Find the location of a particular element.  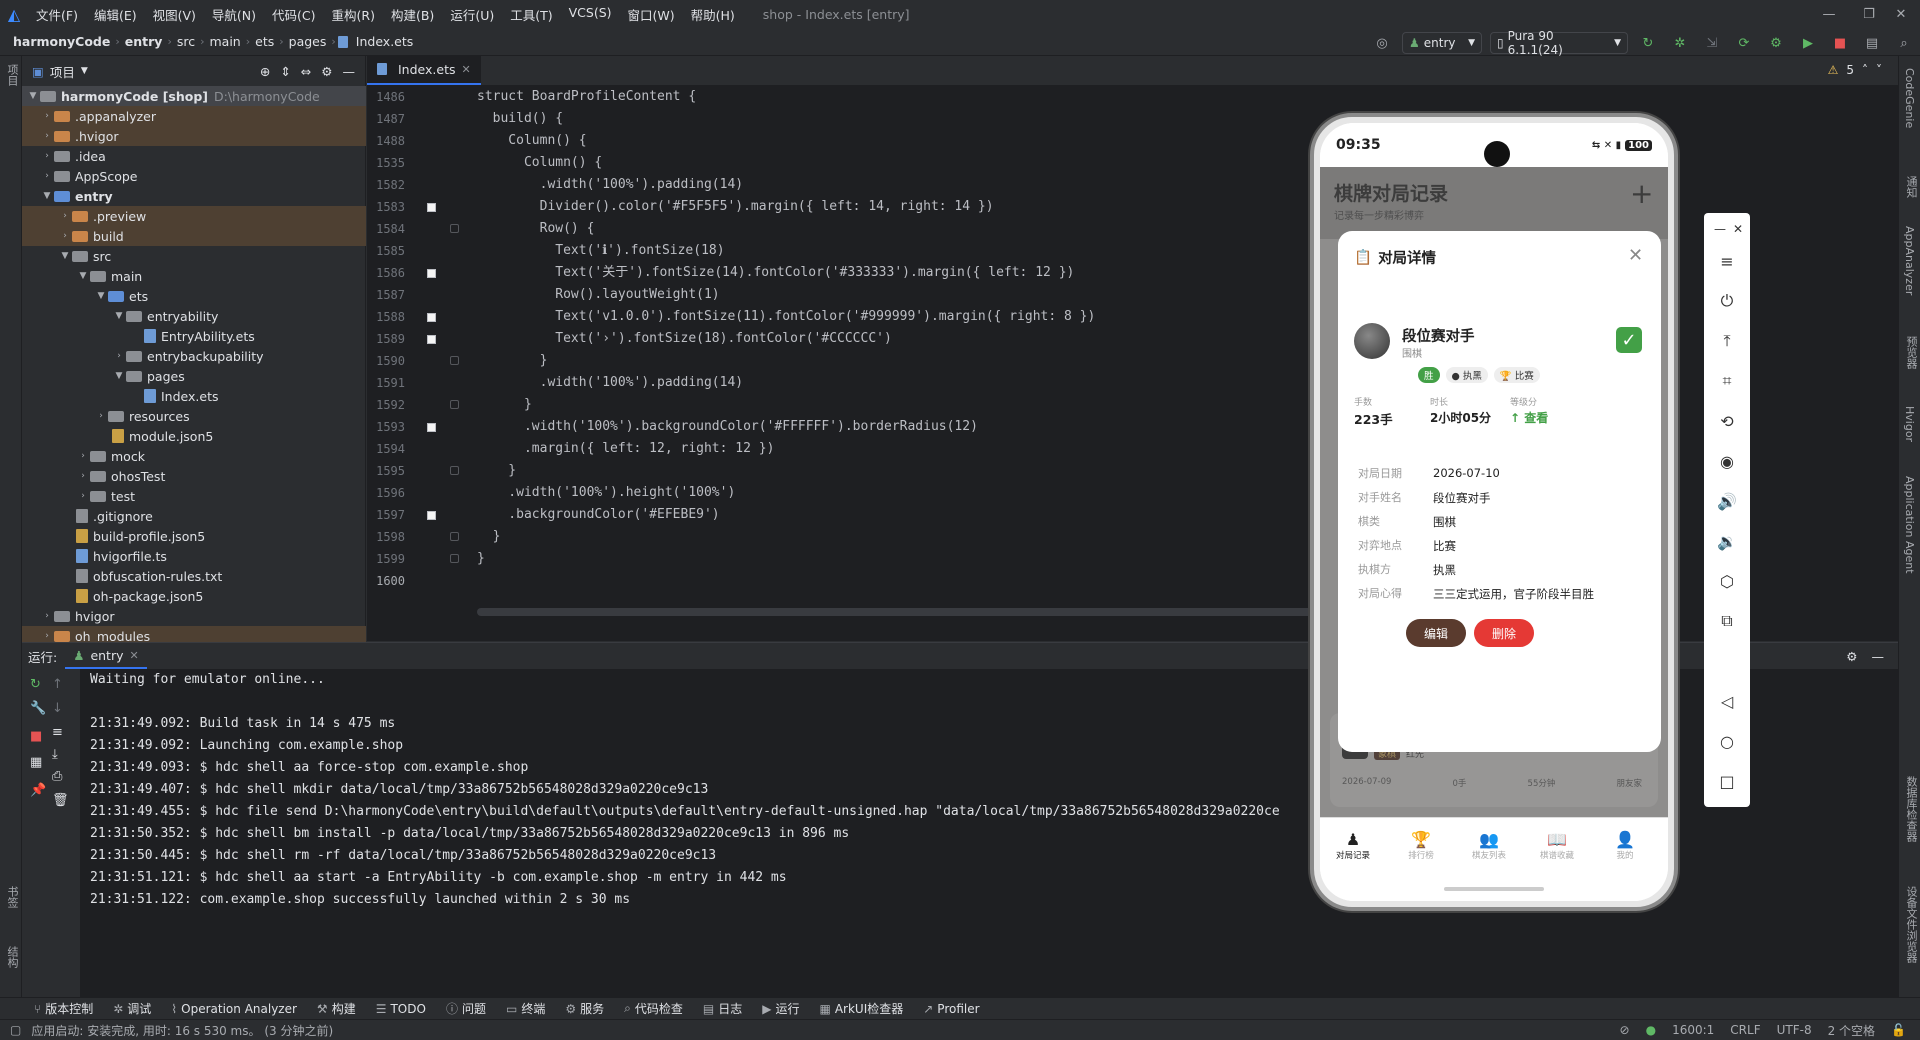

file-encoding: UTF-8 is located at coordinates (1794, 1030).